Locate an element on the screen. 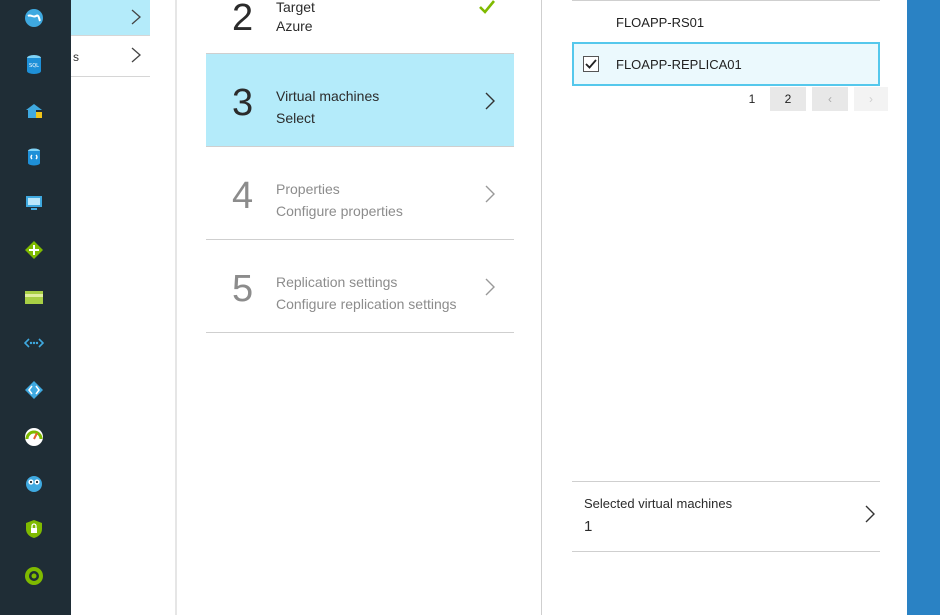 Image resolution: width=940 pixels, height=615 pixels. step-number: 2 is located at coordinates (243, 19).